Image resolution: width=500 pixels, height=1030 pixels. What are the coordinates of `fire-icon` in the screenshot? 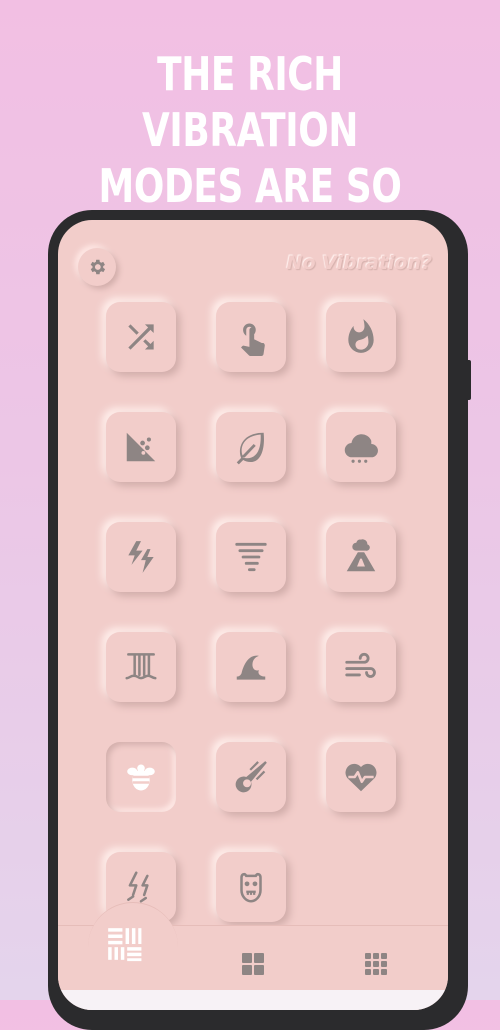 It's located at (361, 336).